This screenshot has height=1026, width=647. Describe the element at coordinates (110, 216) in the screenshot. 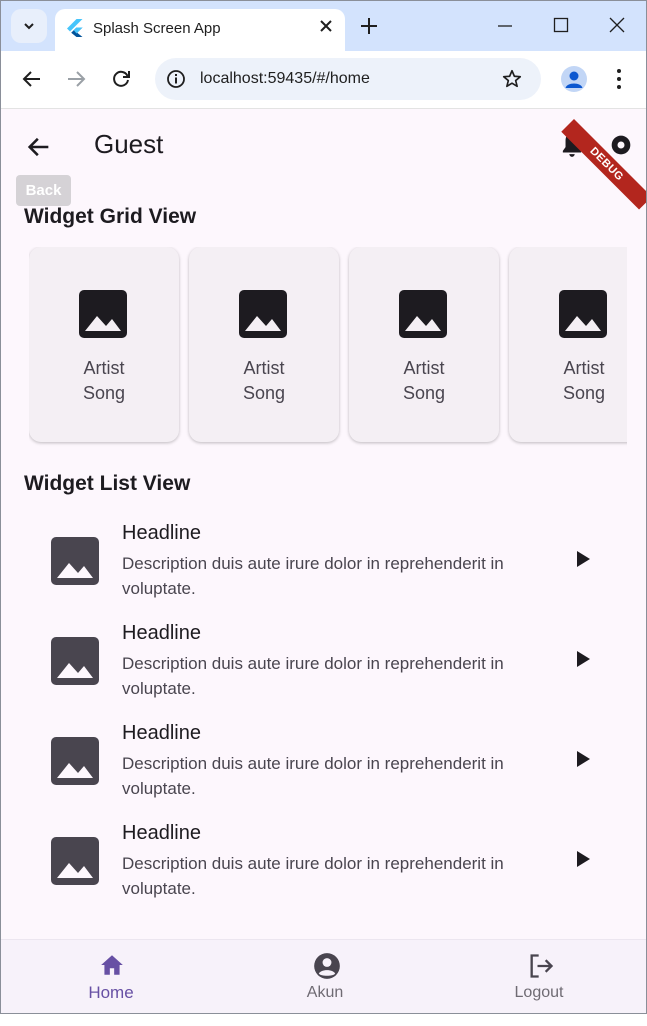

I see `grid-section-title: Widget Grid View` at that location.